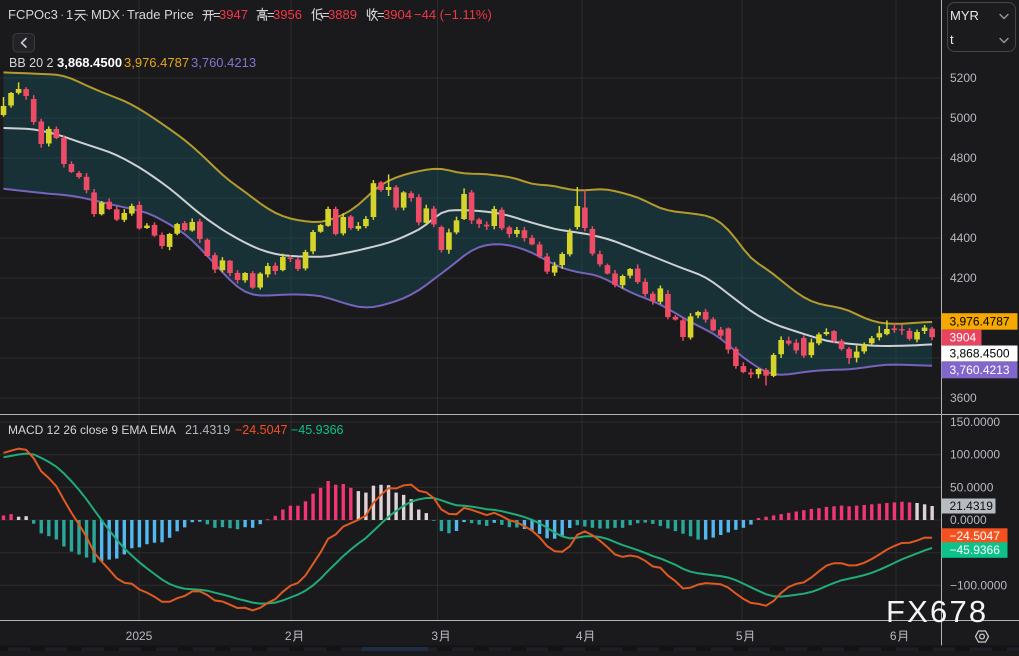  What do you see at coordinates (31, 63) in the screenshot?
I see `svg-text: BB 20 2` at bounding box center [31, 63].